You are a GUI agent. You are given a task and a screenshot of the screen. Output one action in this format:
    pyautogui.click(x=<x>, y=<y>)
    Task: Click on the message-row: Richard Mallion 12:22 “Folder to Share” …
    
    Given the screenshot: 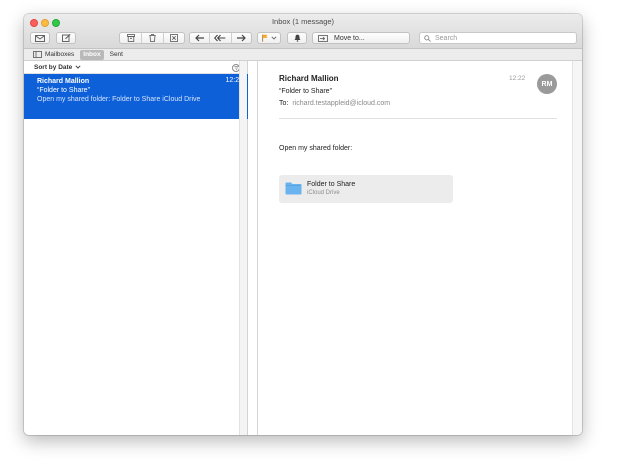 What is the action you would take?
    pyautogui.click(x=136, y=96)
    